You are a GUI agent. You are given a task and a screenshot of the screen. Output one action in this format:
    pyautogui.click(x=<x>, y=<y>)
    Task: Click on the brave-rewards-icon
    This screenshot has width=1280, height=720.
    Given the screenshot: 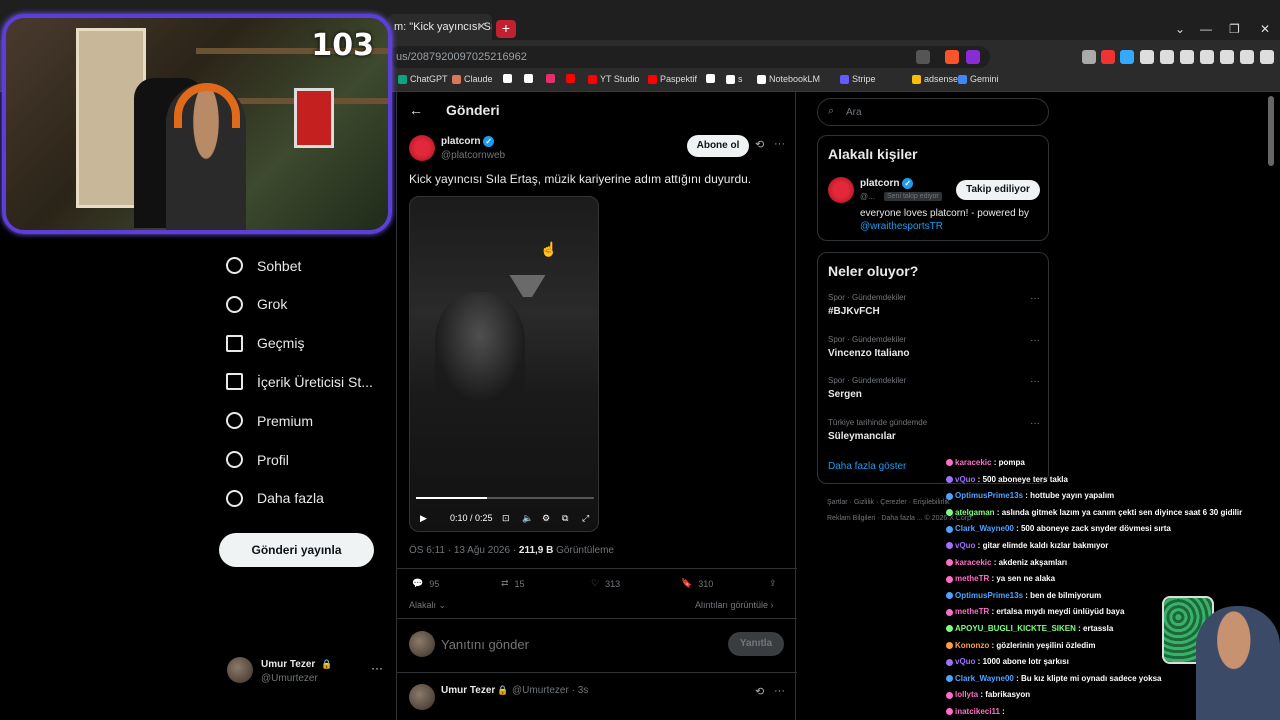 What is the action you would take?
    pyautogui.click(x=973, y=57)
    